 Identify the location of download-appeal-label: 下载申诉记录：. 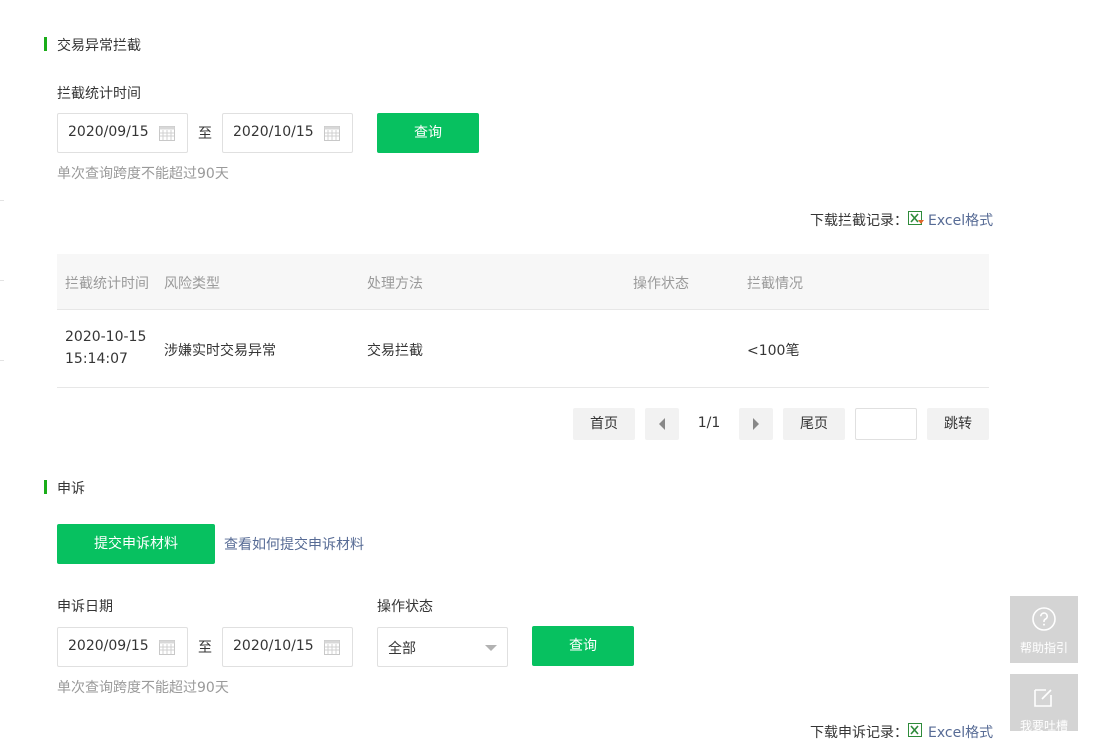
(859, 733).